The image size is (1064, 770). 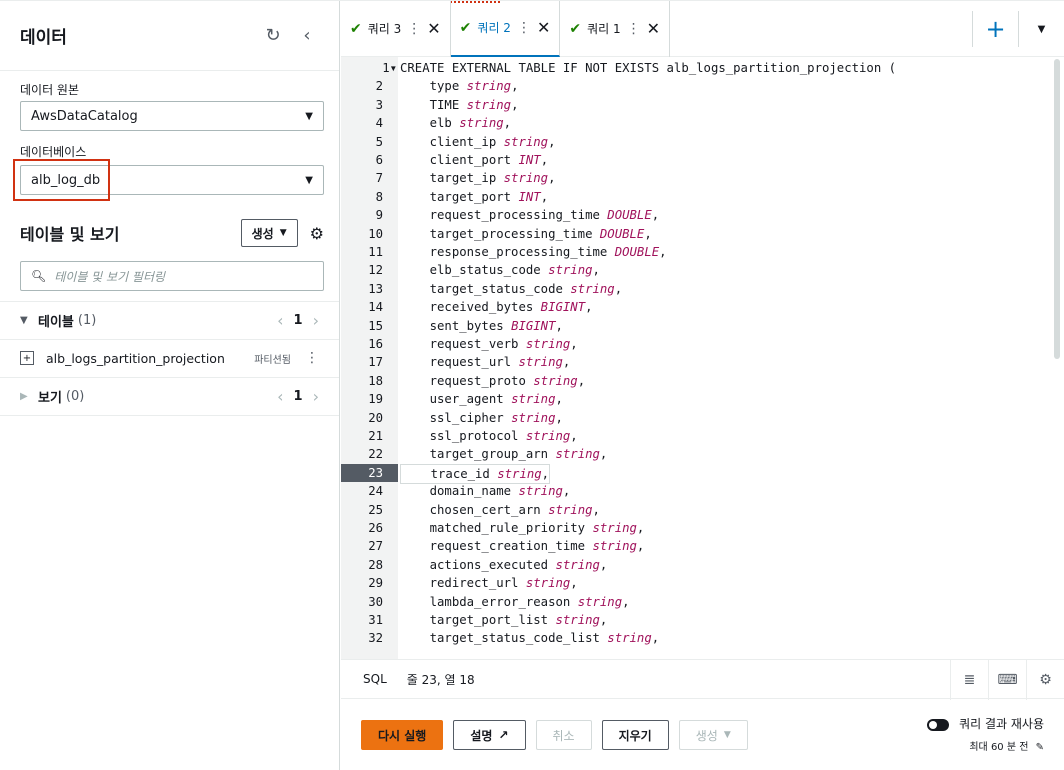 What do you see at coordinates (489, 735) in the screenshot?
I see `explain-button: 설명 ↗` at bounding box center [489, 735].